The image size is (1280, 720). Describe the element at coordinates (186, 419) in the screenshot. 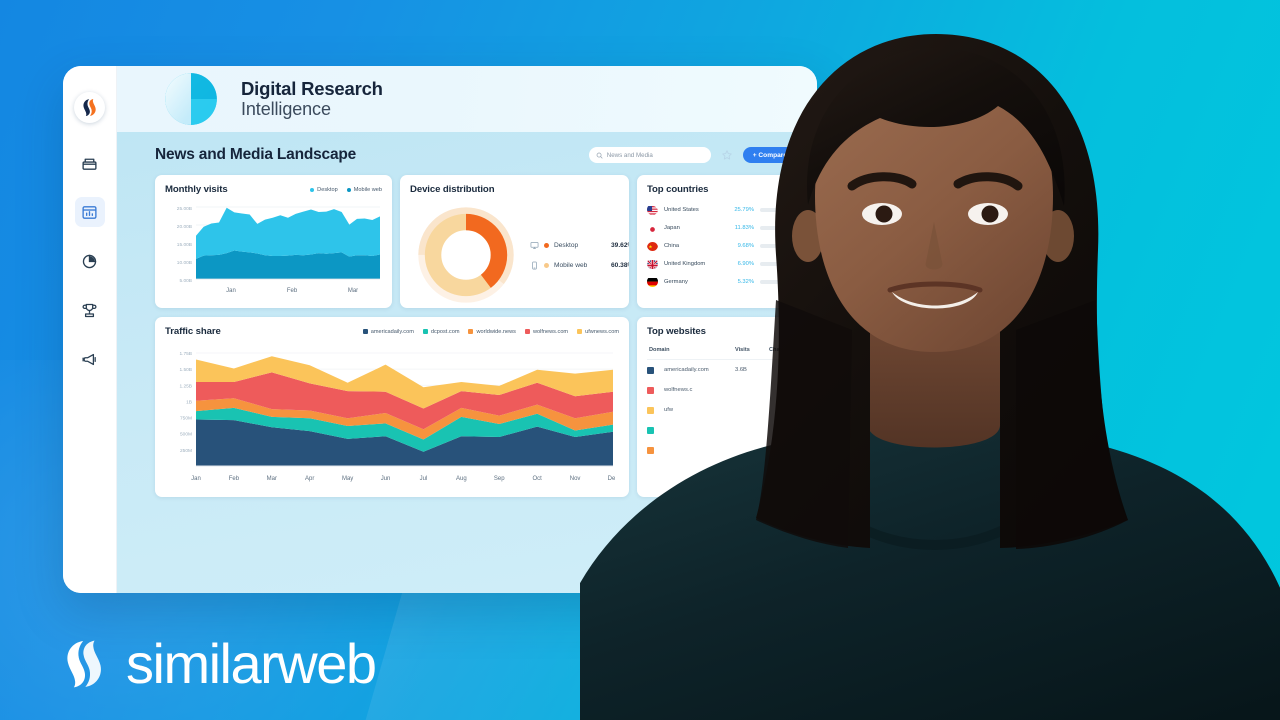

I see `y-tick-label: 750M` at that location.